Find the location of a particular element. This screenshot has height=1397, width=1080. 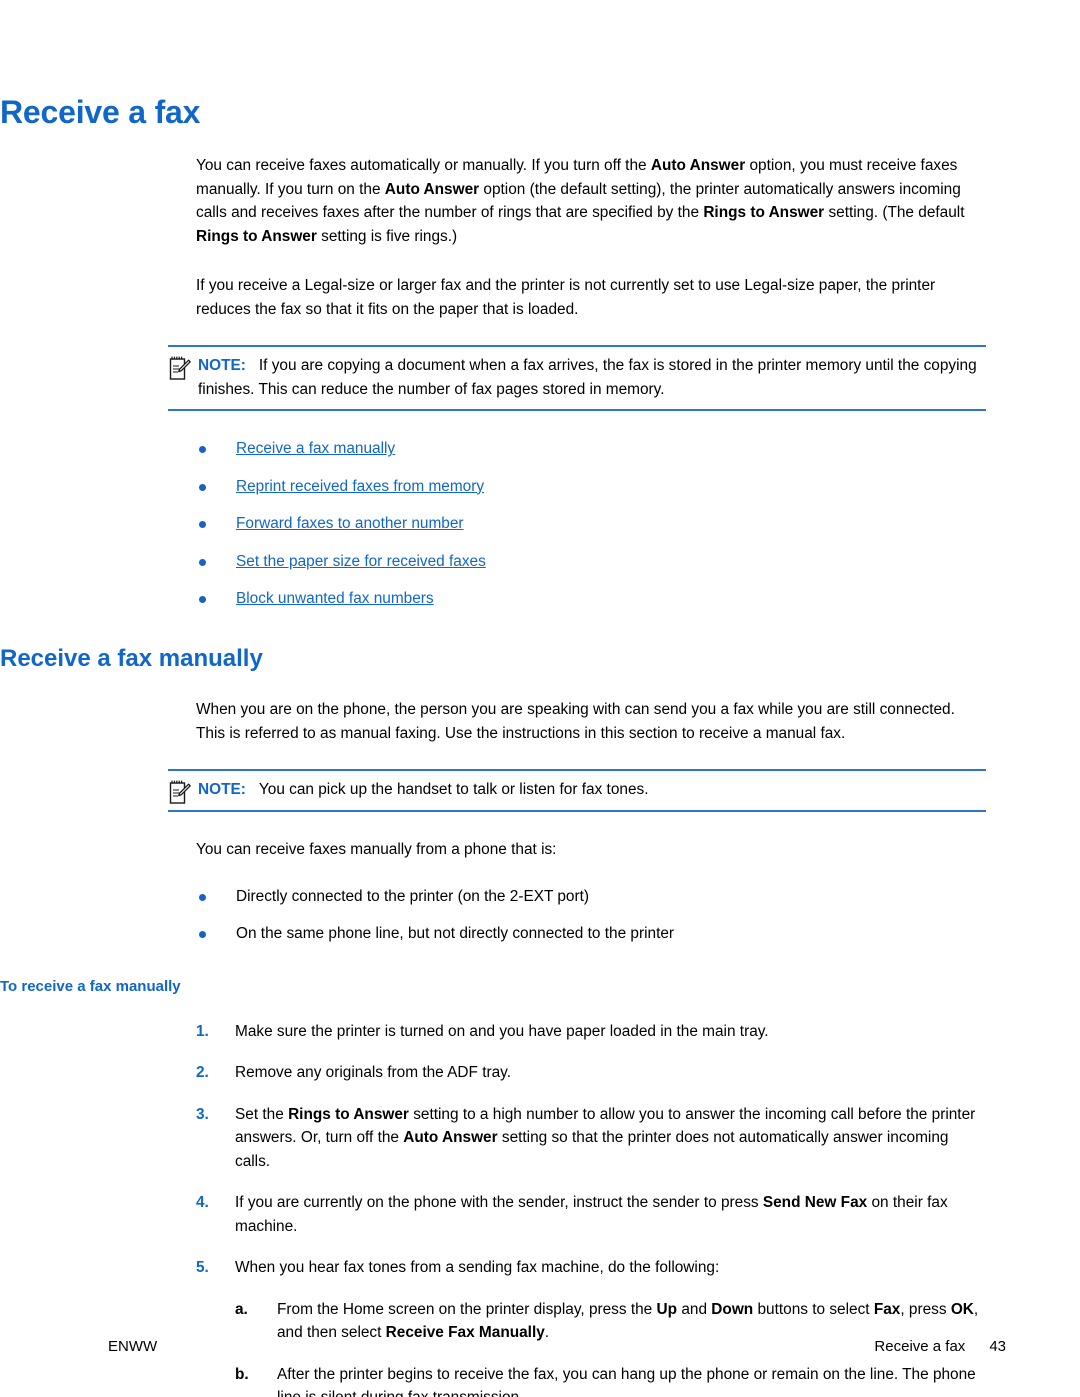

link-reprint-received-faxes-from-memory: Reprint received faxes from memory is located at coordinates (360, 486).